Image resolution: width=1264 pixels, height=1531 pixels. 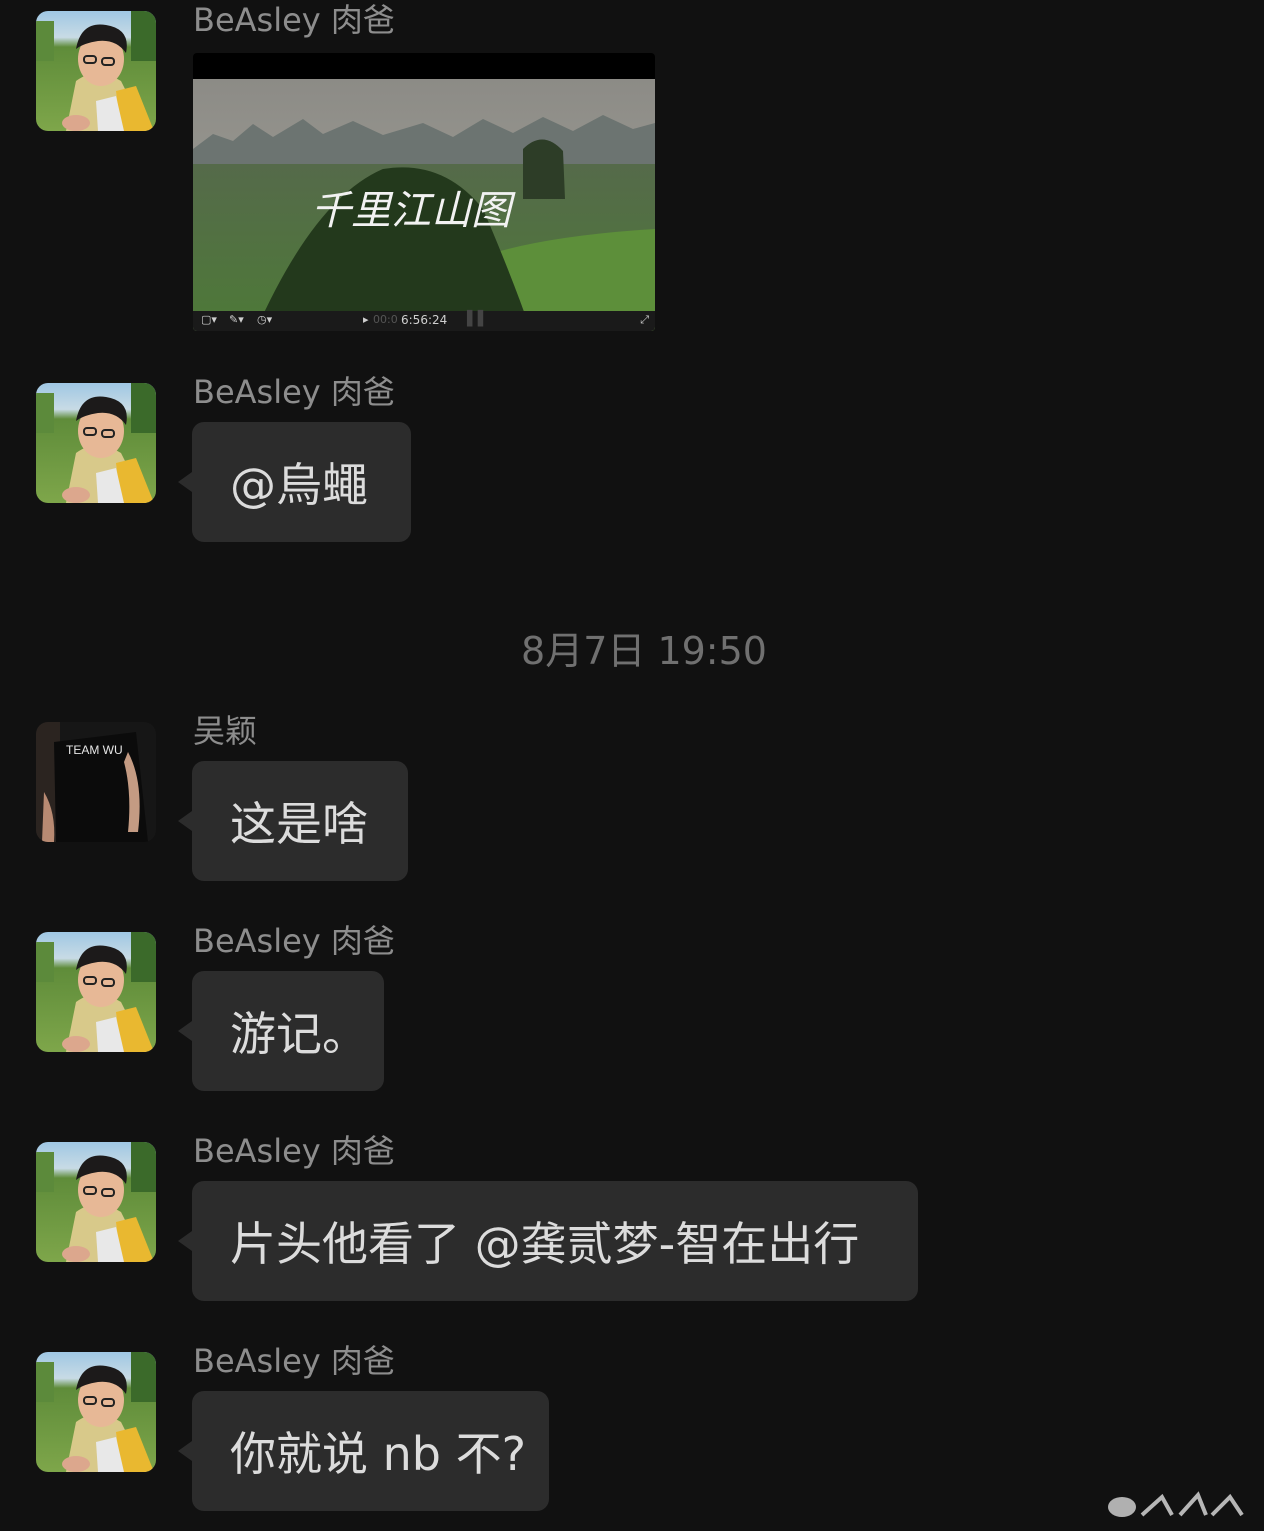 What do you see at coordinates (299, 1034) in the screenshot?
I see `message-text: 游记。` at bounding box center [299, 1034].